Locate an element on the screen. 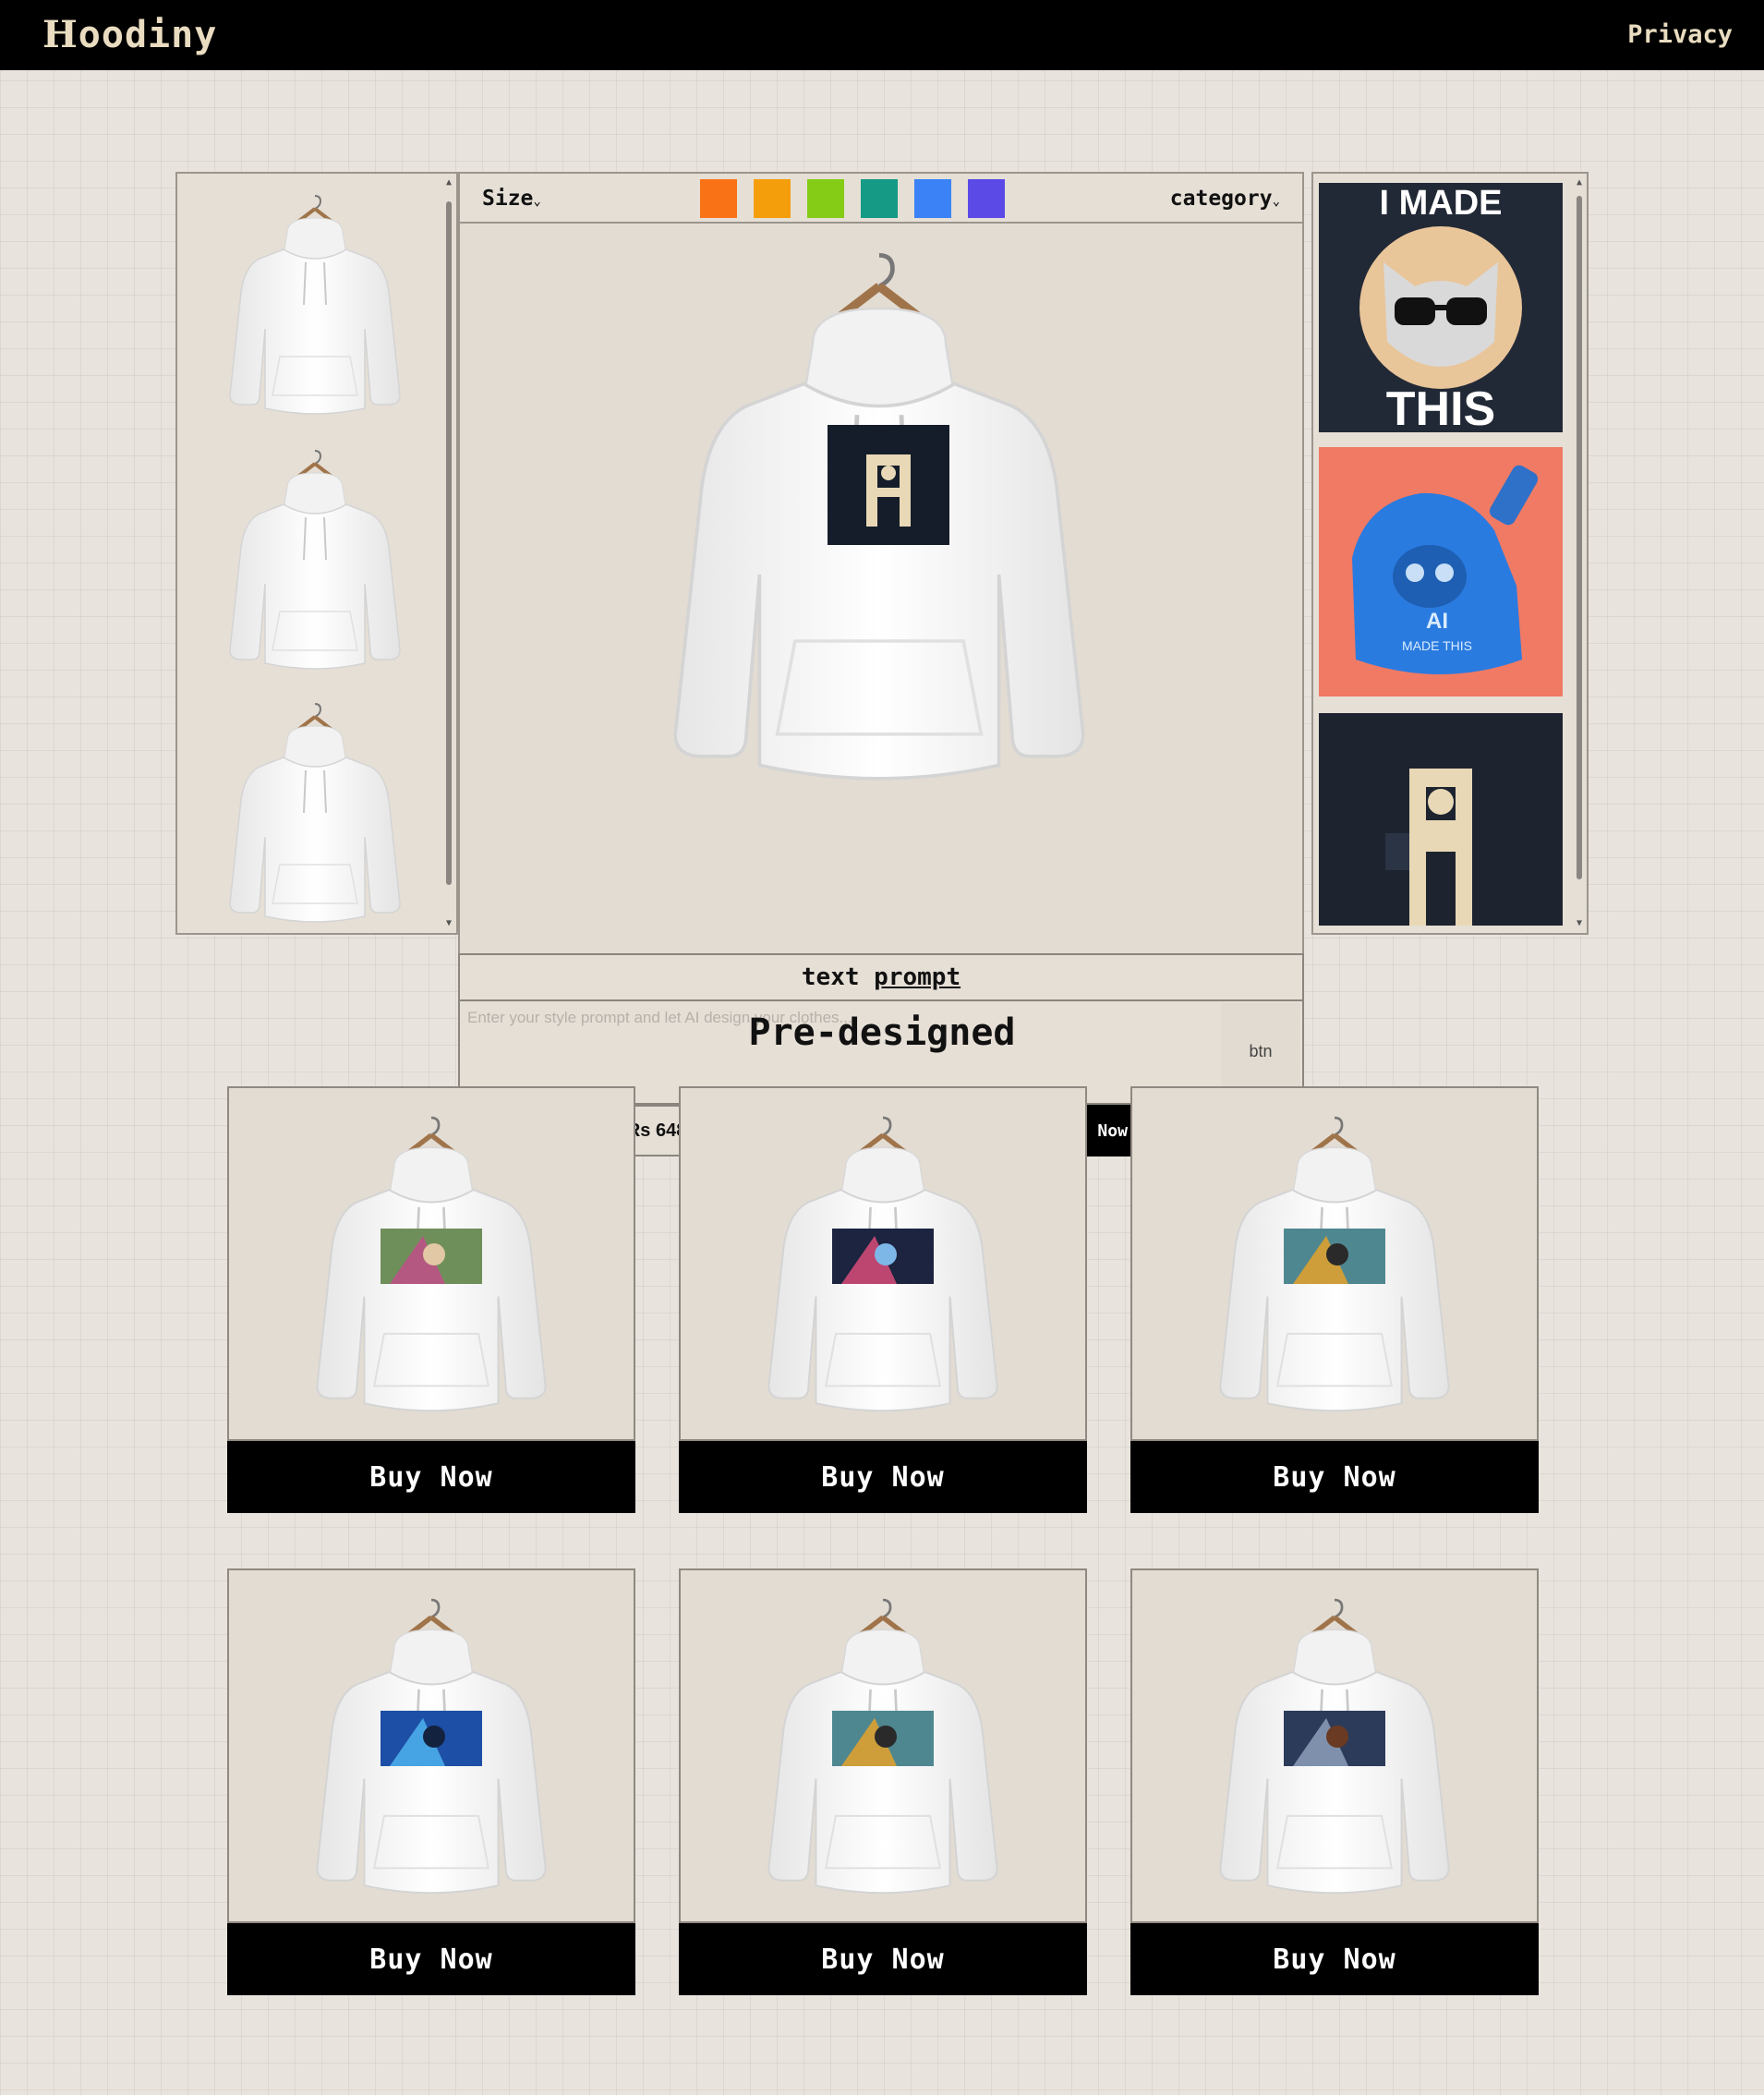 The height and width of the screenshot is (2095, 1764). brand-logo-text: oodiny is located at coordinates (148, 35).